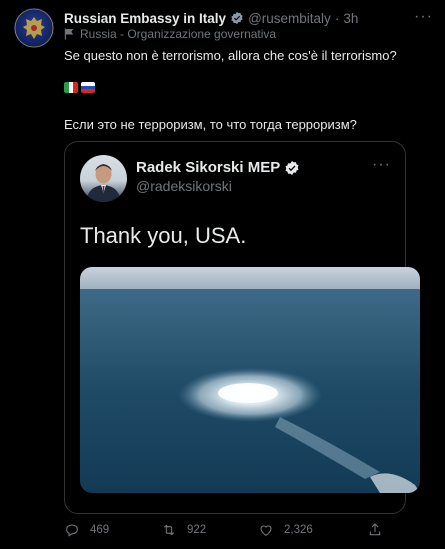  What do you see at coordinates (423, 17) in the screenshot?
I see `more-options-icon: ···` at bounding box center [423, 17].